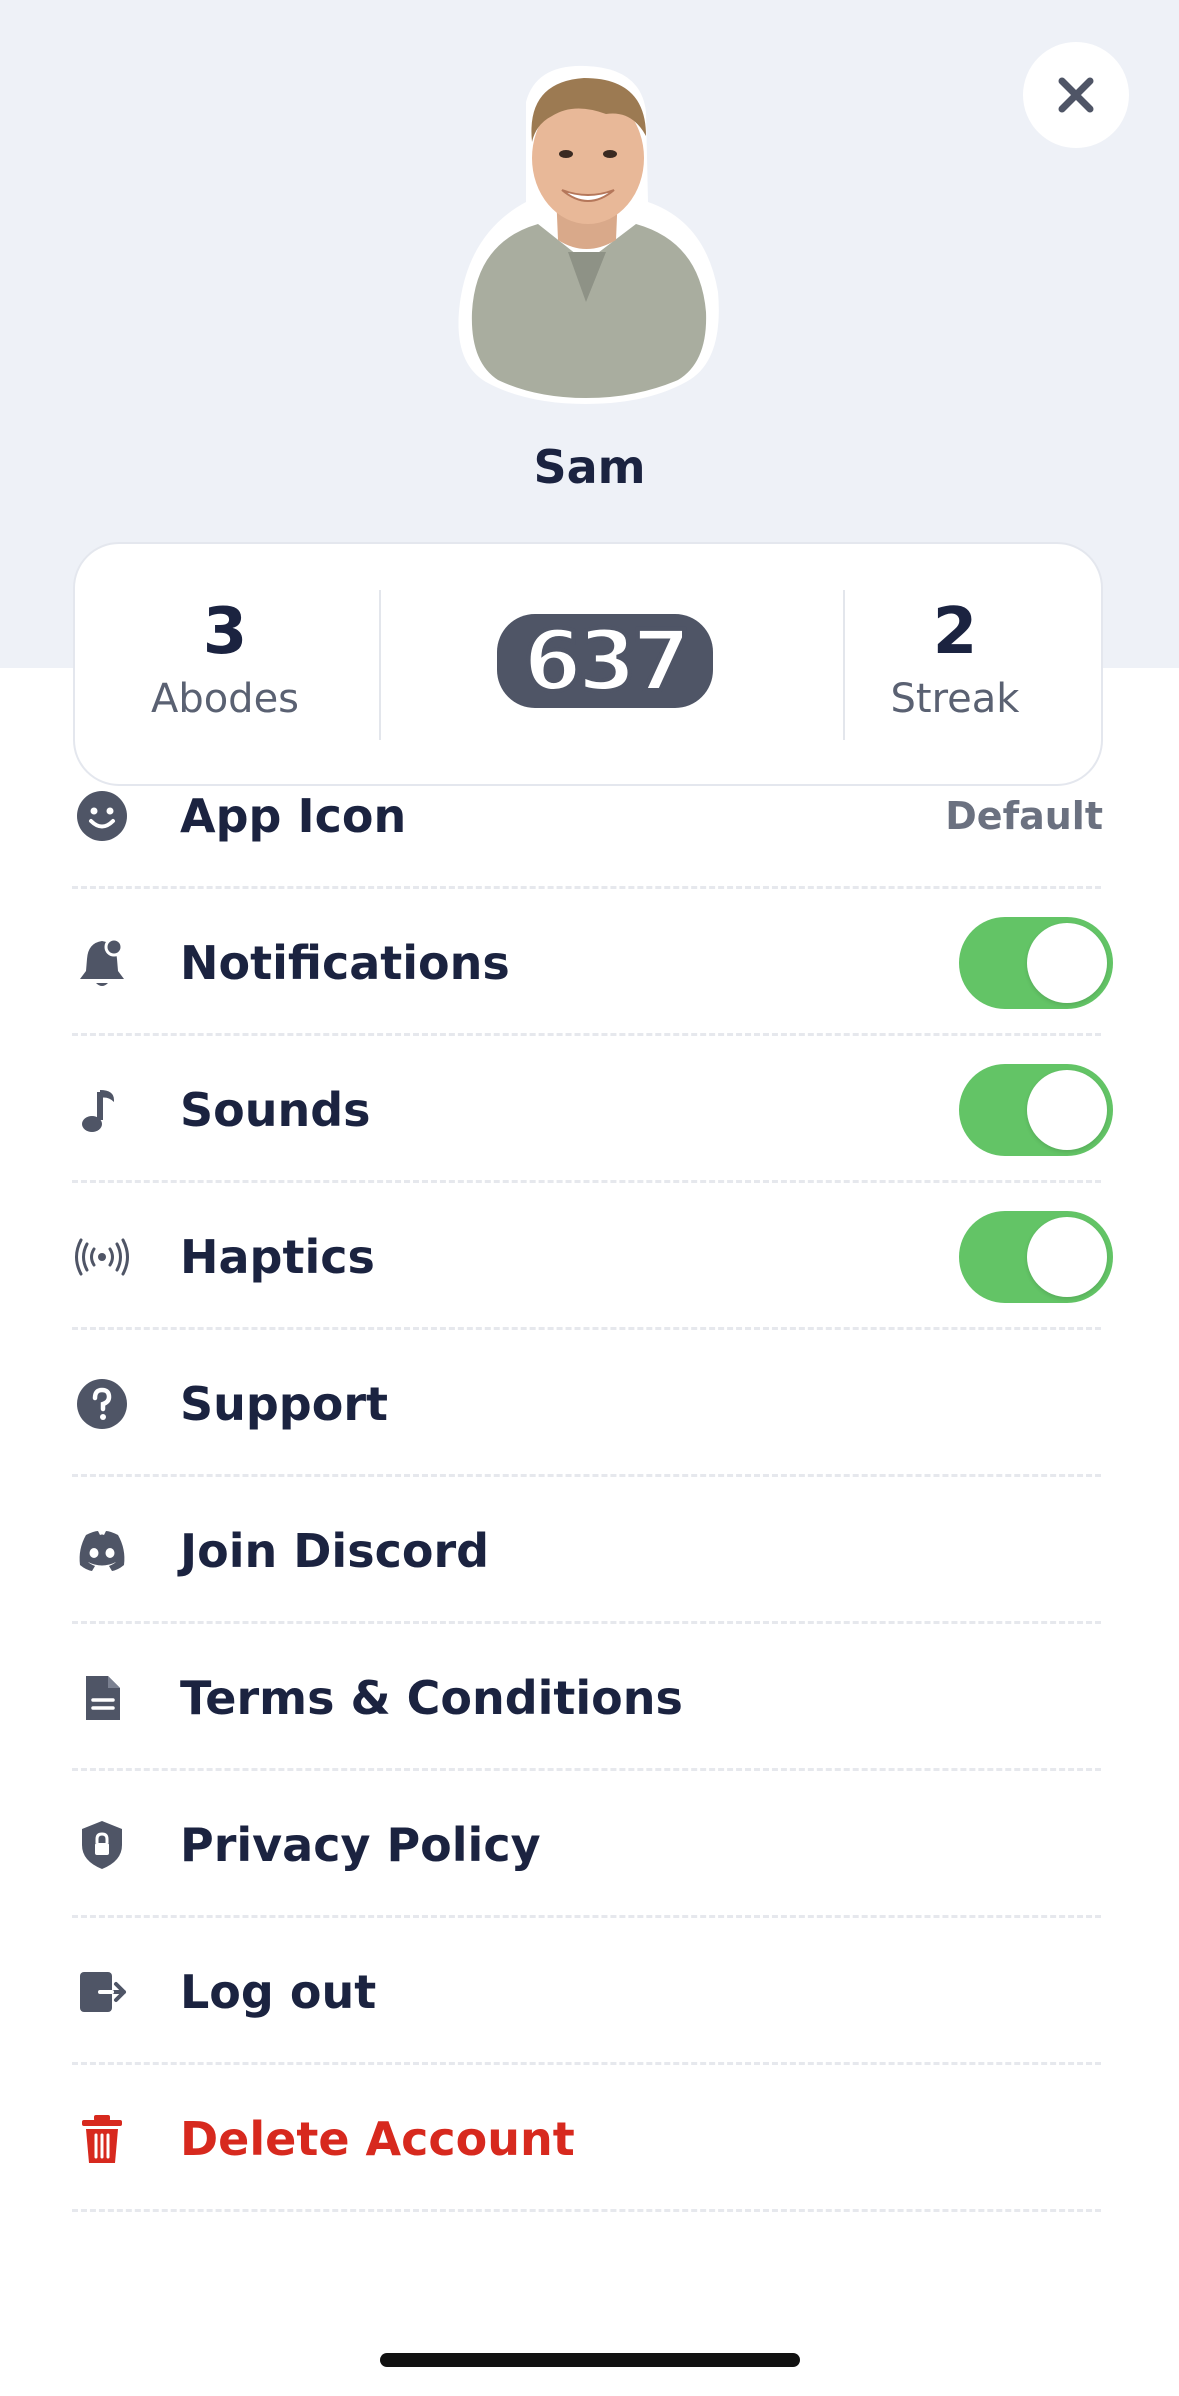  I want to click on menu-item-label: Haptics, so click(277, 1256).